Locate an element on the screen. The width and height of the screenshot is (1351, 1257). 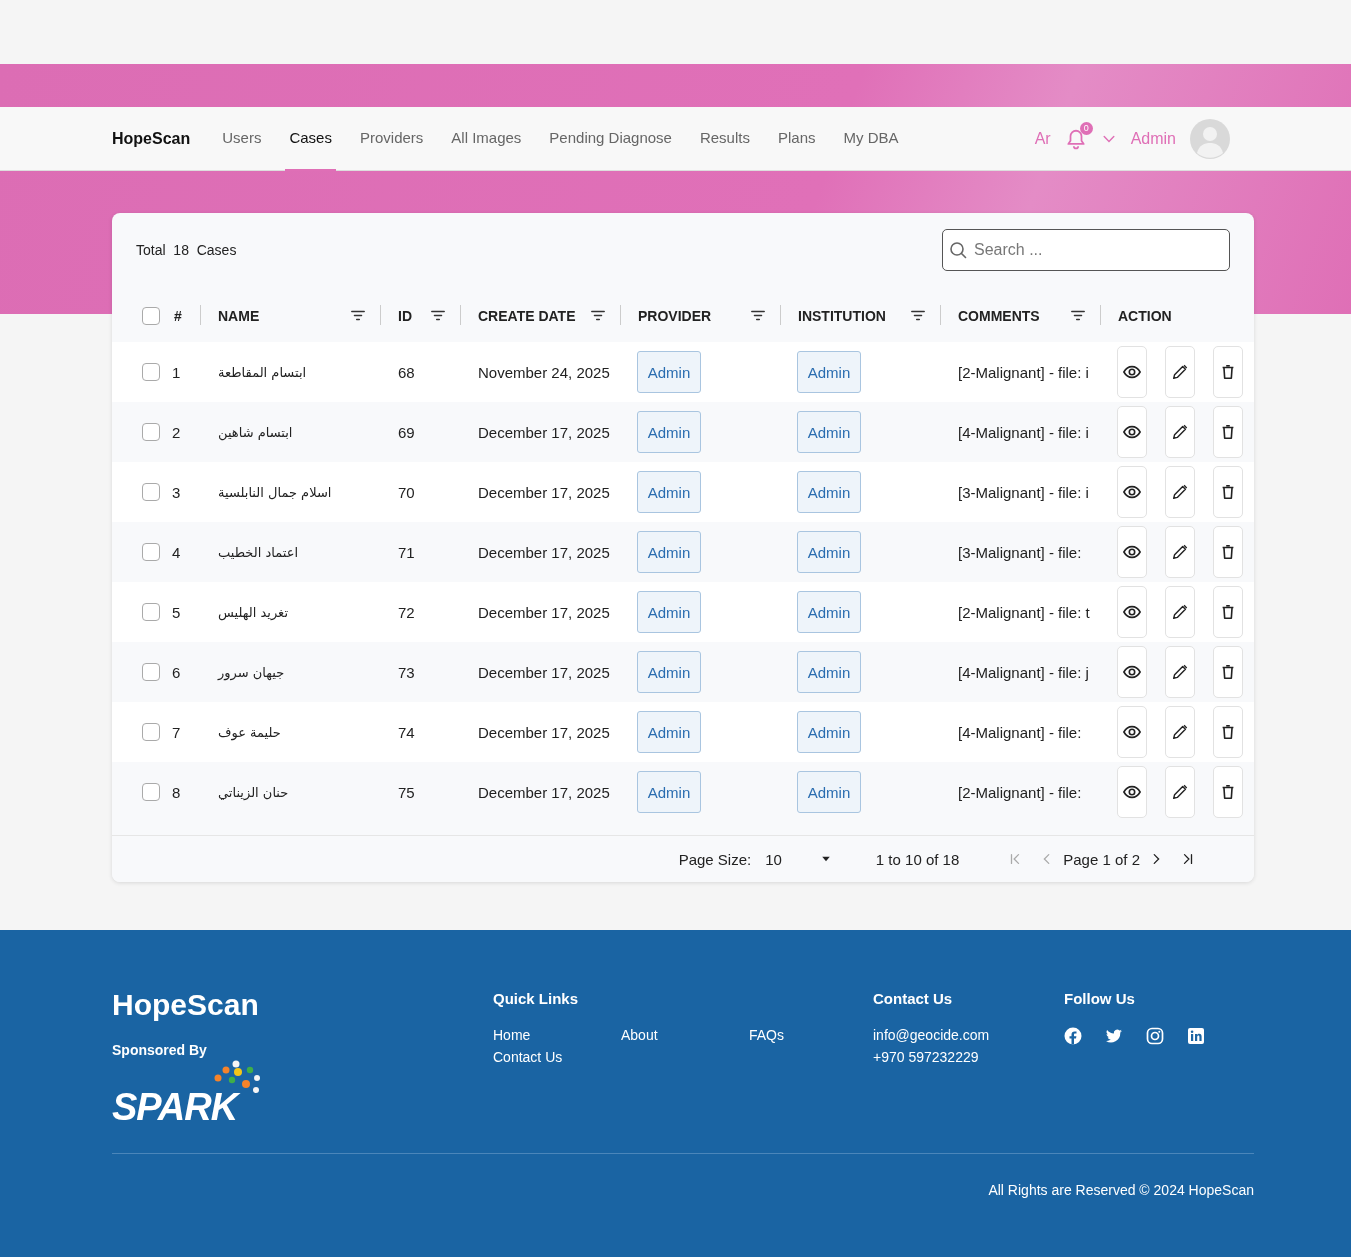
twitter-icon is located at coordinates (1114, 1036).